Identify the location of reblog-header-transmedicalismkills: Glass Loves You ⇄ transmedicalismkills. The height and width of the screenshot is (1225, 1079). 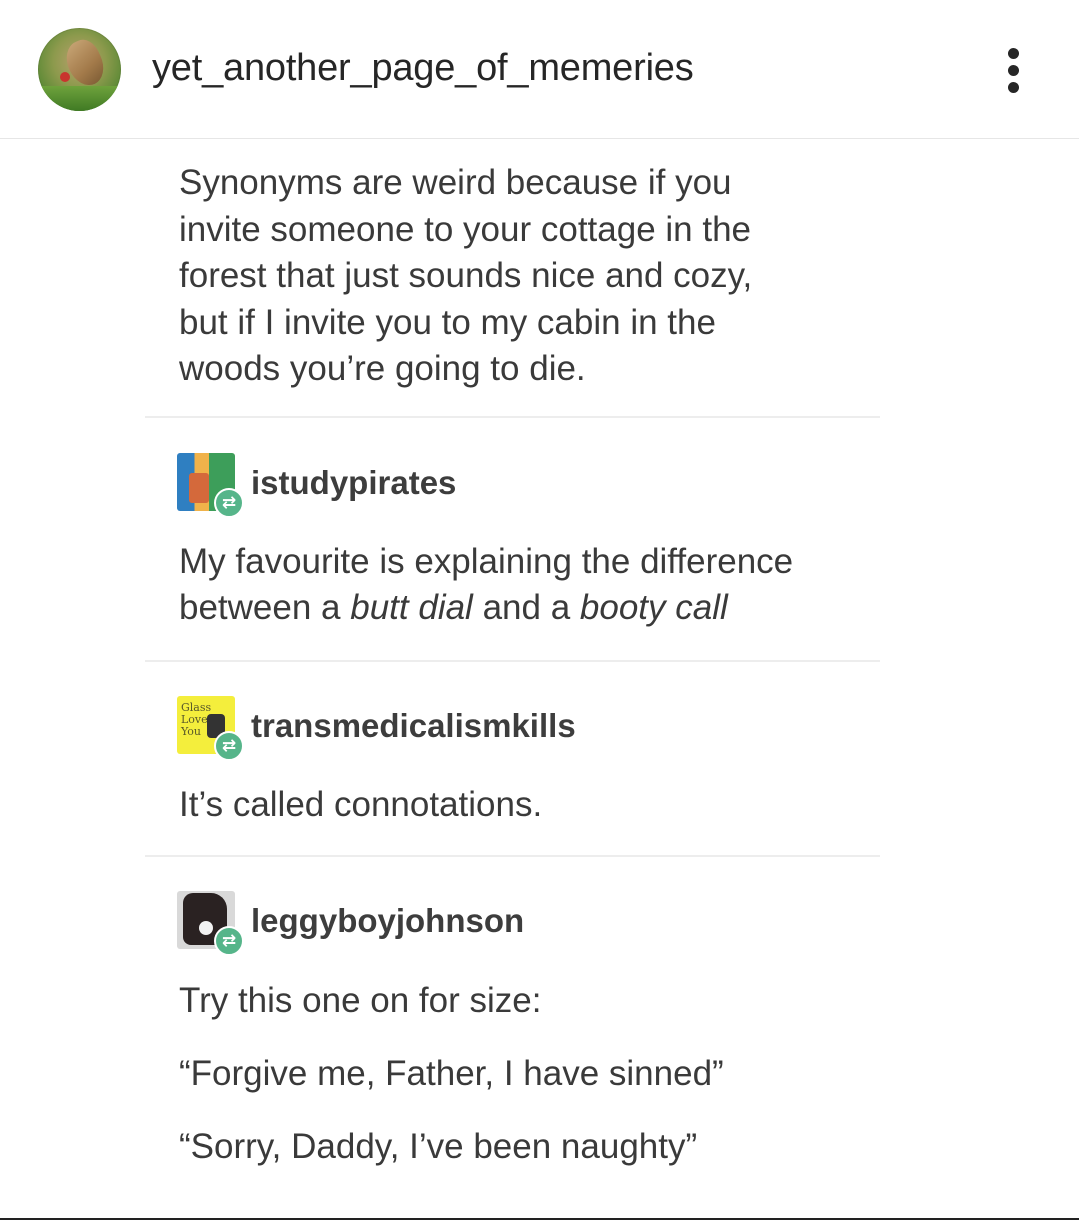
(527, 728).